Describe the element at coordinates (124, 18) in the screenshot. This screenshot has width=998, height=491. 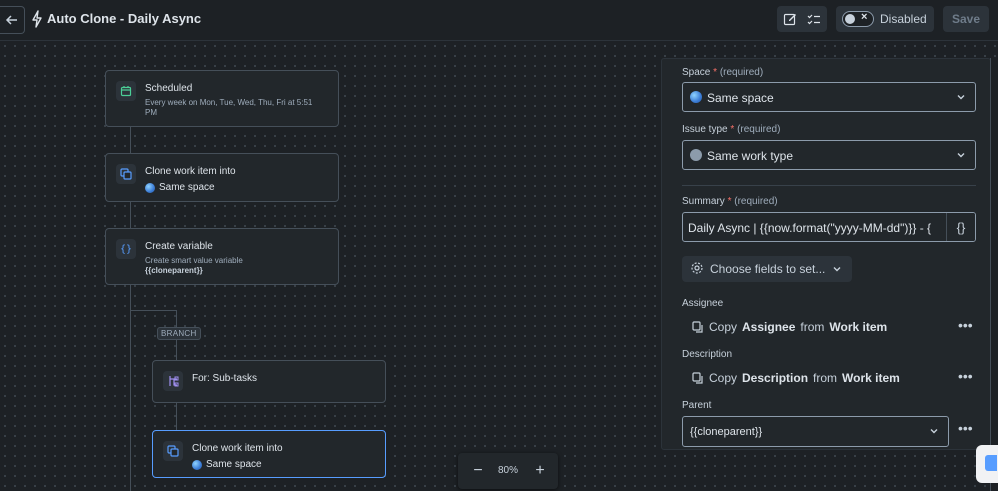
I see `rule-title: Auto Clone - Daily Async` at that location.